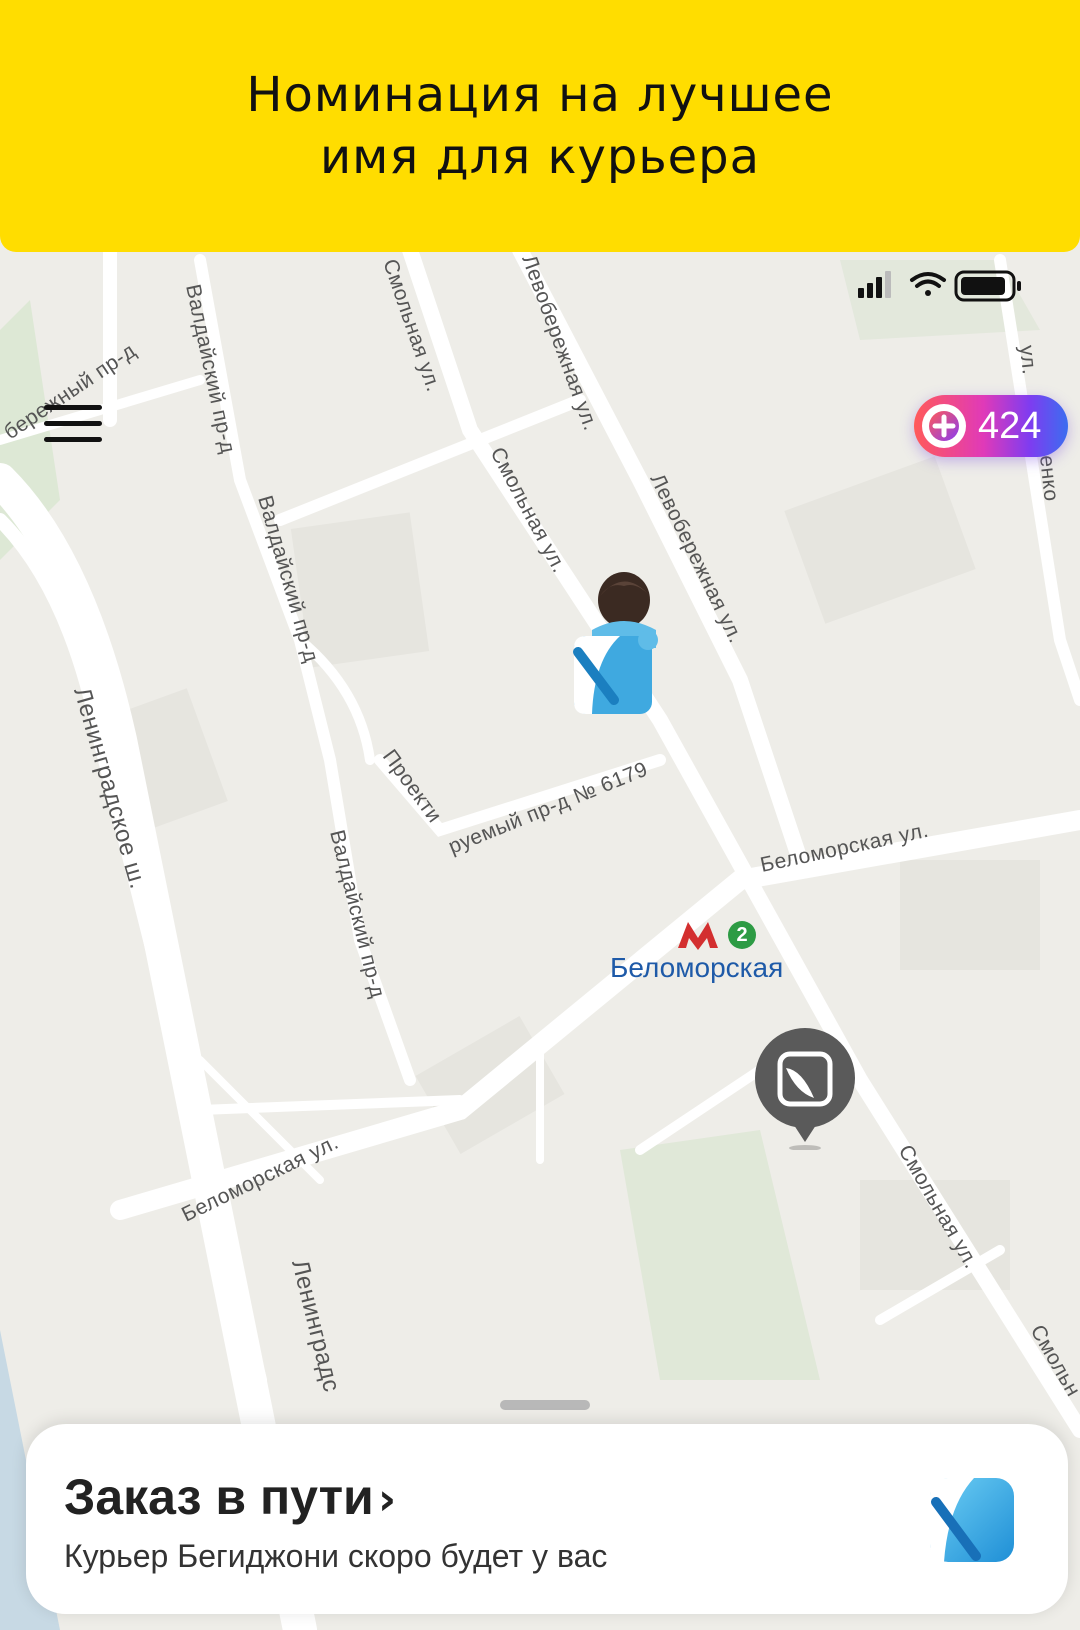 The width and height of the screenshot is (1080, 1630). What do you see at coordinates (73, 425) in the screenshot?
I see `hamburger-menu-icon` at bounding box center [73, 425].